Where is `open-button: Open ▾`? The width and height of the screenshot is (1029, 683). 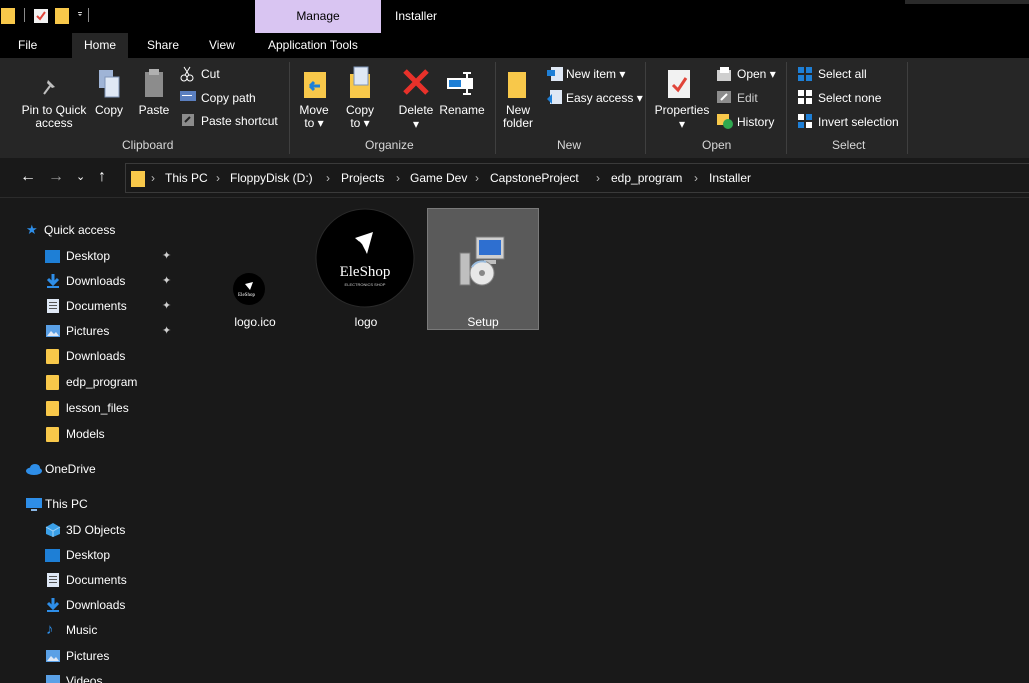
open-button: Open ▾ is located at coordinates (756, 74).